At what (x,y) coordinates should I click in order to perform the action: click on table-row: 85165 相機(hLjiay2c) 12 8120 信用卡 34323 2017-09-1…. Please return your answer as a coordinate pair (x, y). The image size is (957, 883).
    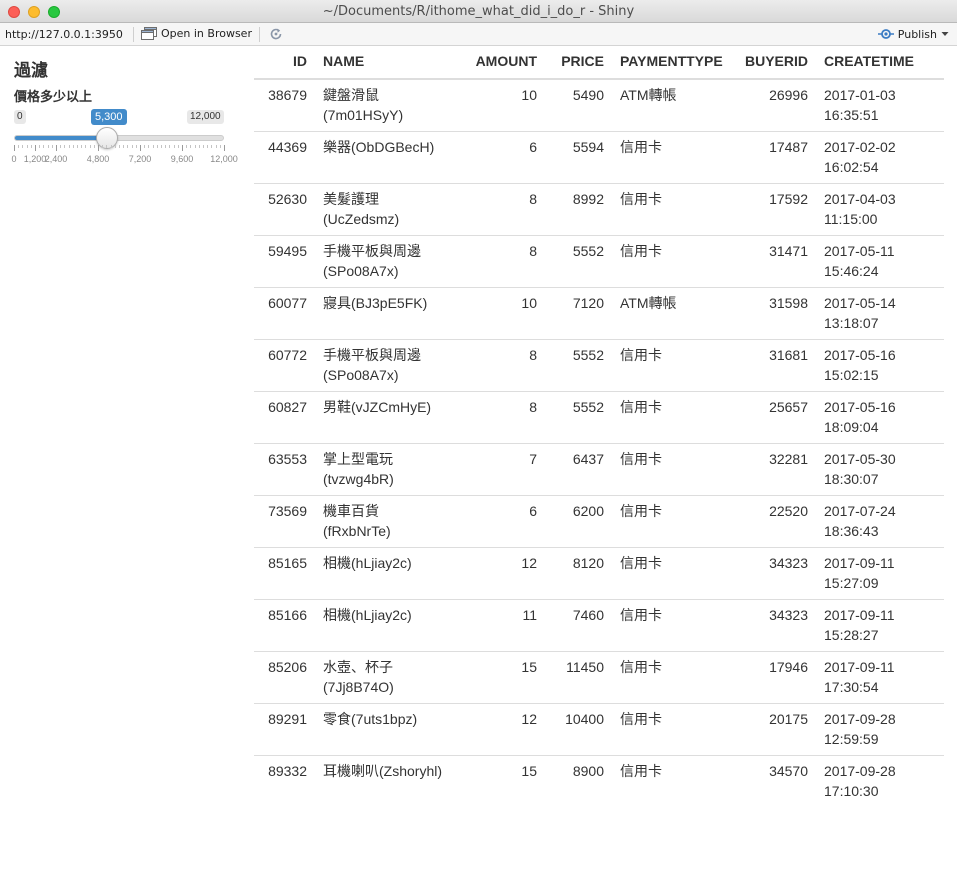
    Looking at the image, I should click on (599, 573).